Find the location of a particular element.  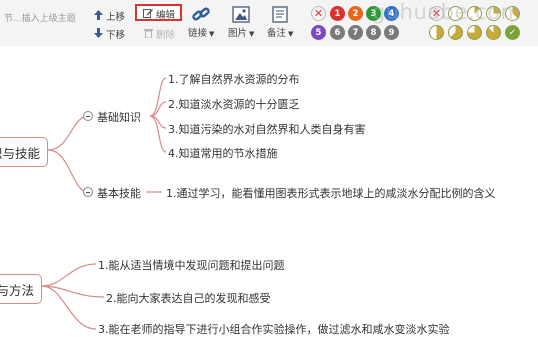

priority-9-icon: 9 is located at coordinates (391, 32).